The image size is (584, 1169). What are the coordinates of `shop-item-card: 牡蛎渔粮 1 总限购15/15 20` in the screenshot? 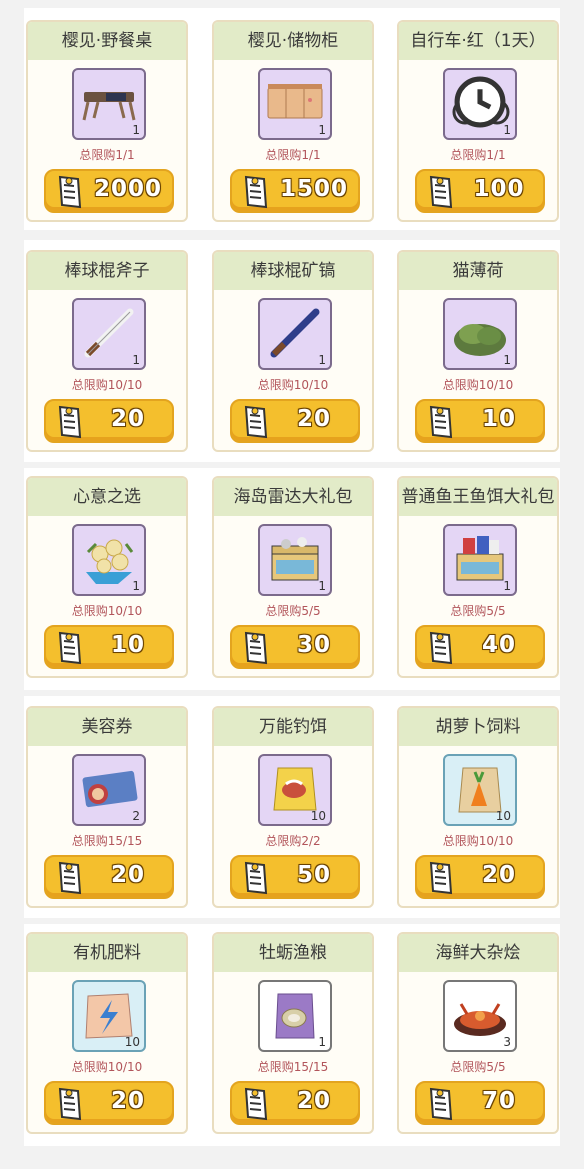 It's located at (293, 1033).